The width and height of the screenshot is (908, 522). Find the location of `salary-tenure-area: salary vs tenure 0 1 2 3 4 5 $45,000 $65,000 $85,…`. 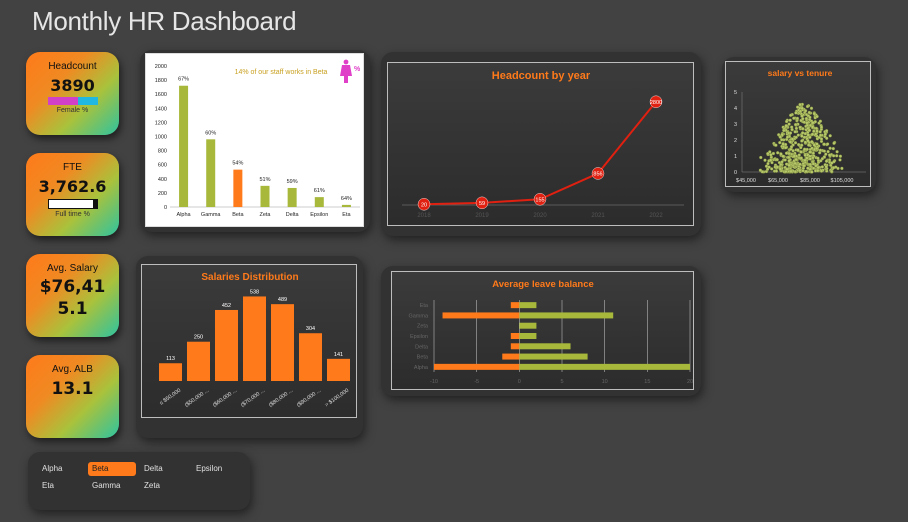

salary-tenure-area: salary vs tenure 0 1 2 3 4 5 $45,000 $65,000 $85,… is located at coordinates (798, 124).